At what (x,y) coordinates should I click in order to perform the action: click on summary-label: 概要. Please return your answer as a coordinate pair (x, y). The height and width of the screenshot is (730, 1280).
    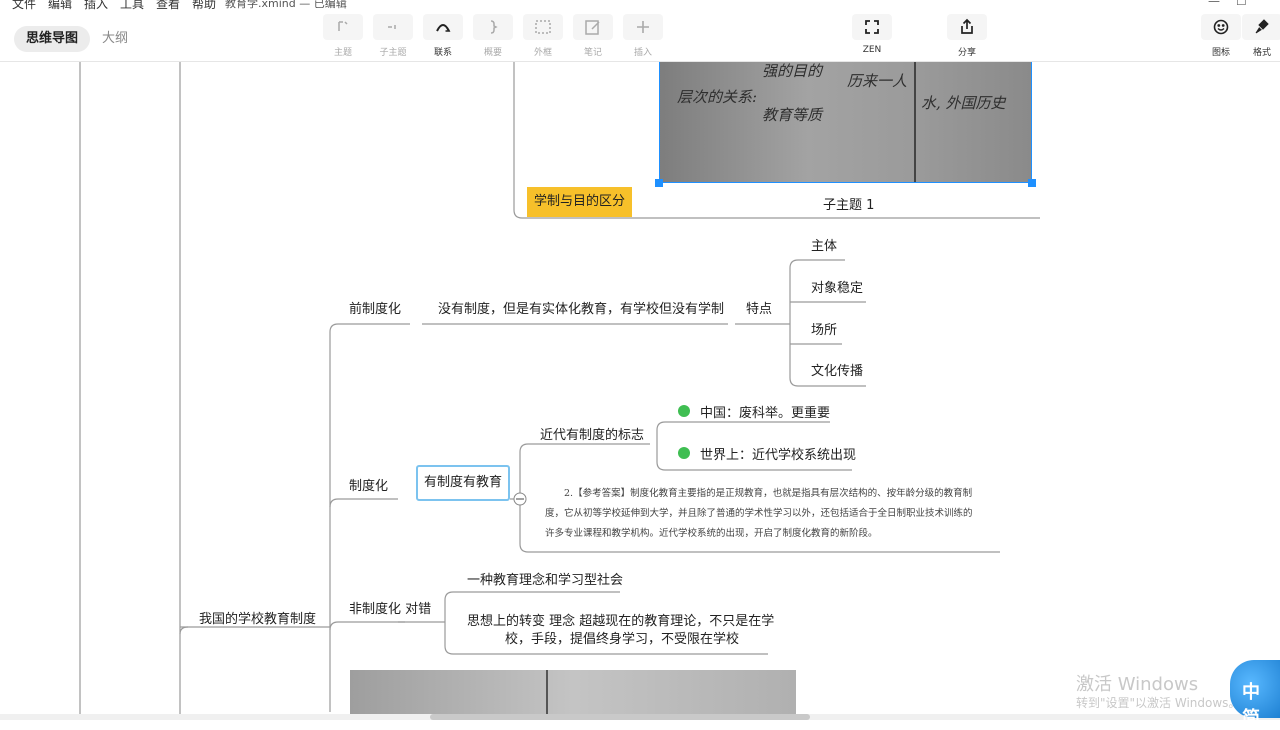
    Looking at the image, I should click on (492, 53).